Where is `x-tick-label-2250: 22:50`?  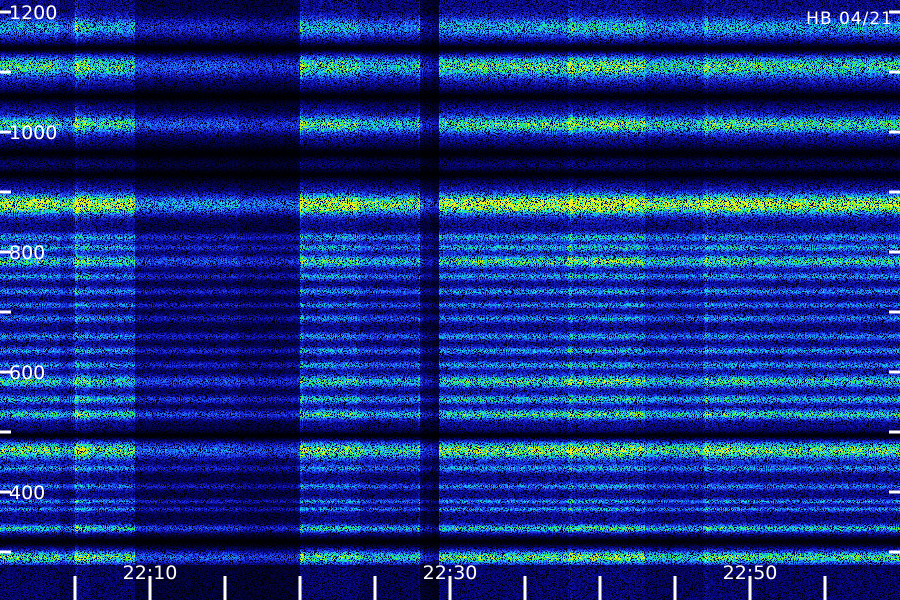 x-tick-label-2250: 22:50 is located at coordinates (750, 573).